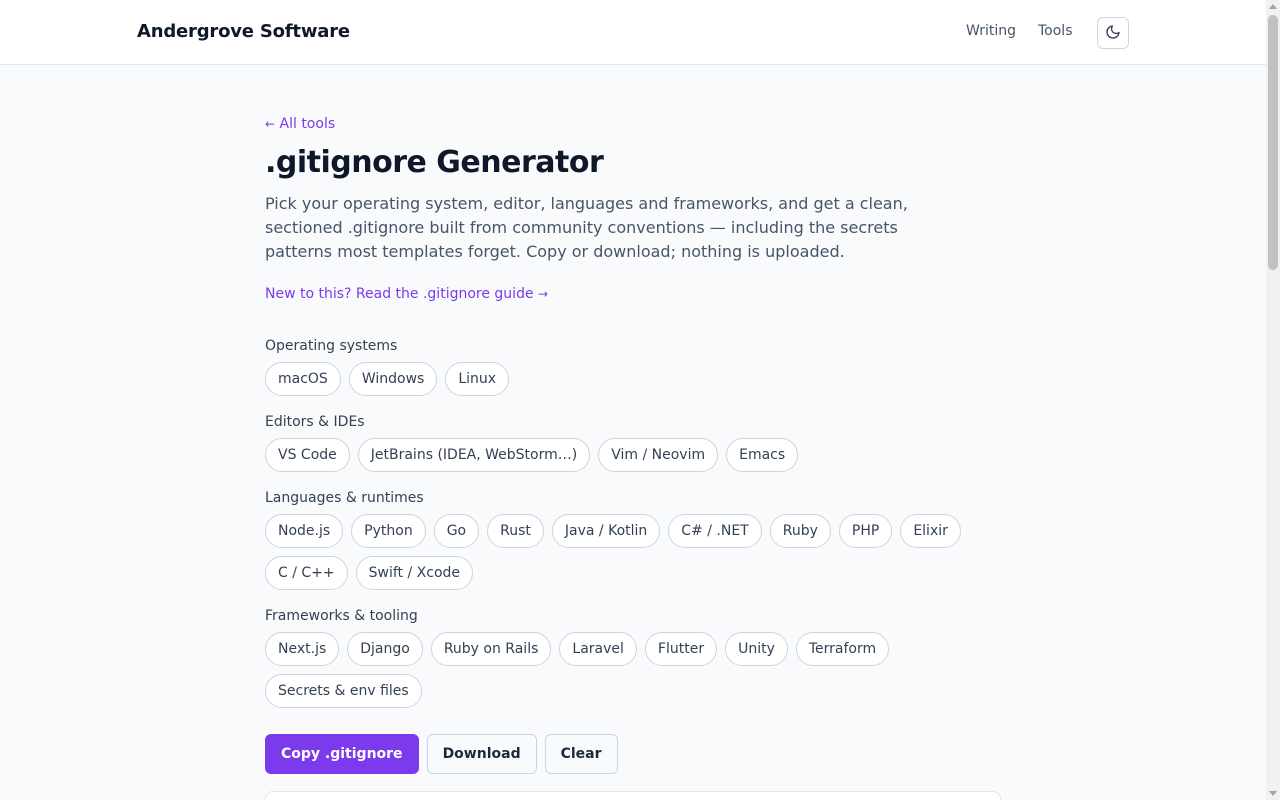 This screenshot has height=800, width=1280. What do you see at coordinates (434, 162) in the screenshot?
I see `page-title: .gitignore Generator` at bounding box center [434, 162].